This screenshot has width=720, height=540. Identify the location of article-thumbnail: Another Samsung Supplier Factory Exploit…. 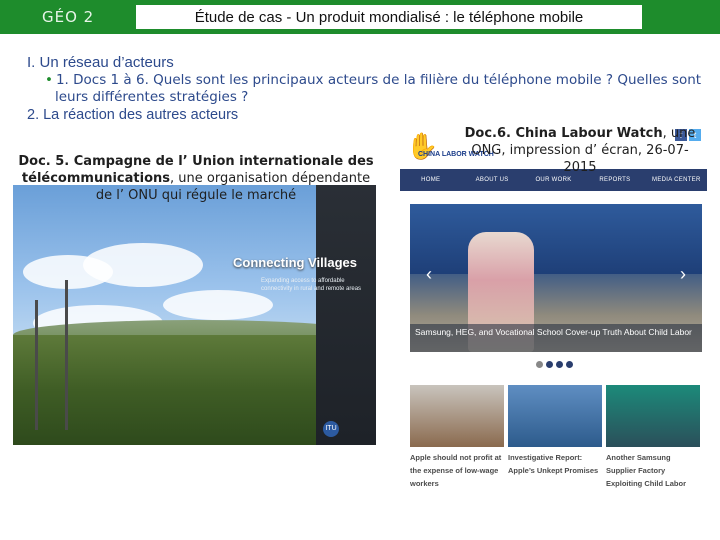
(653, 437).